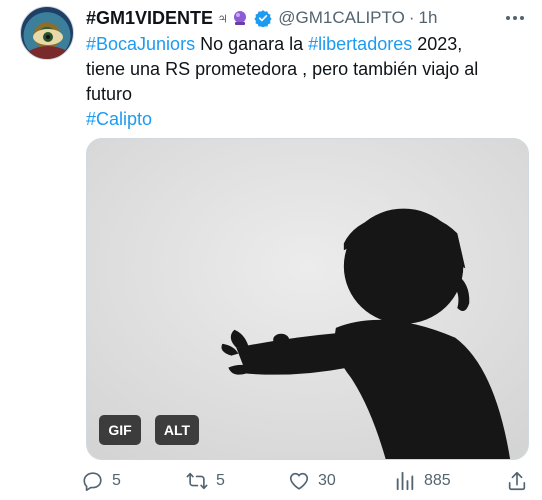 The width and height of the screenshot is (542, 500). I want to click on views-button: 885, so click(422, 481).